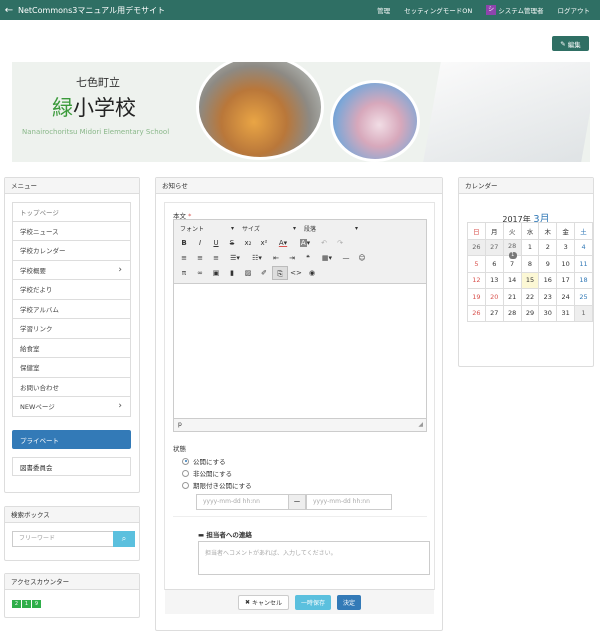 The width and height of the screenshot is (600, 636). Describe the element at coordinates (331, 228) in the screenshot. I see `paragraph-dropdown: 段落 ▾` at that location.